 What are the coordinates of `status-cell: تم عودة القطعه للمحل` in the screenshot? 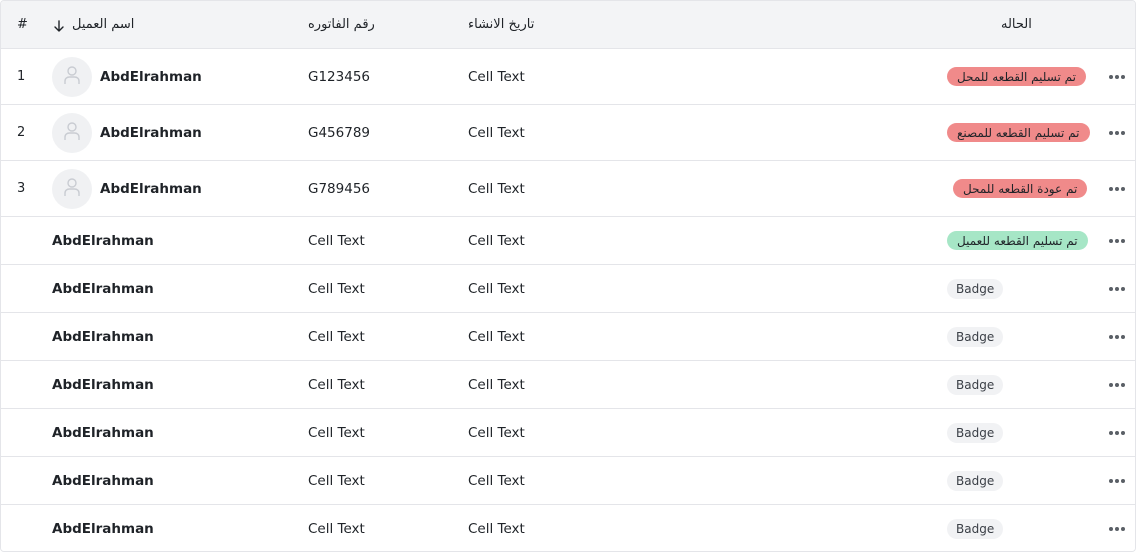 It's located at (1020, 188).